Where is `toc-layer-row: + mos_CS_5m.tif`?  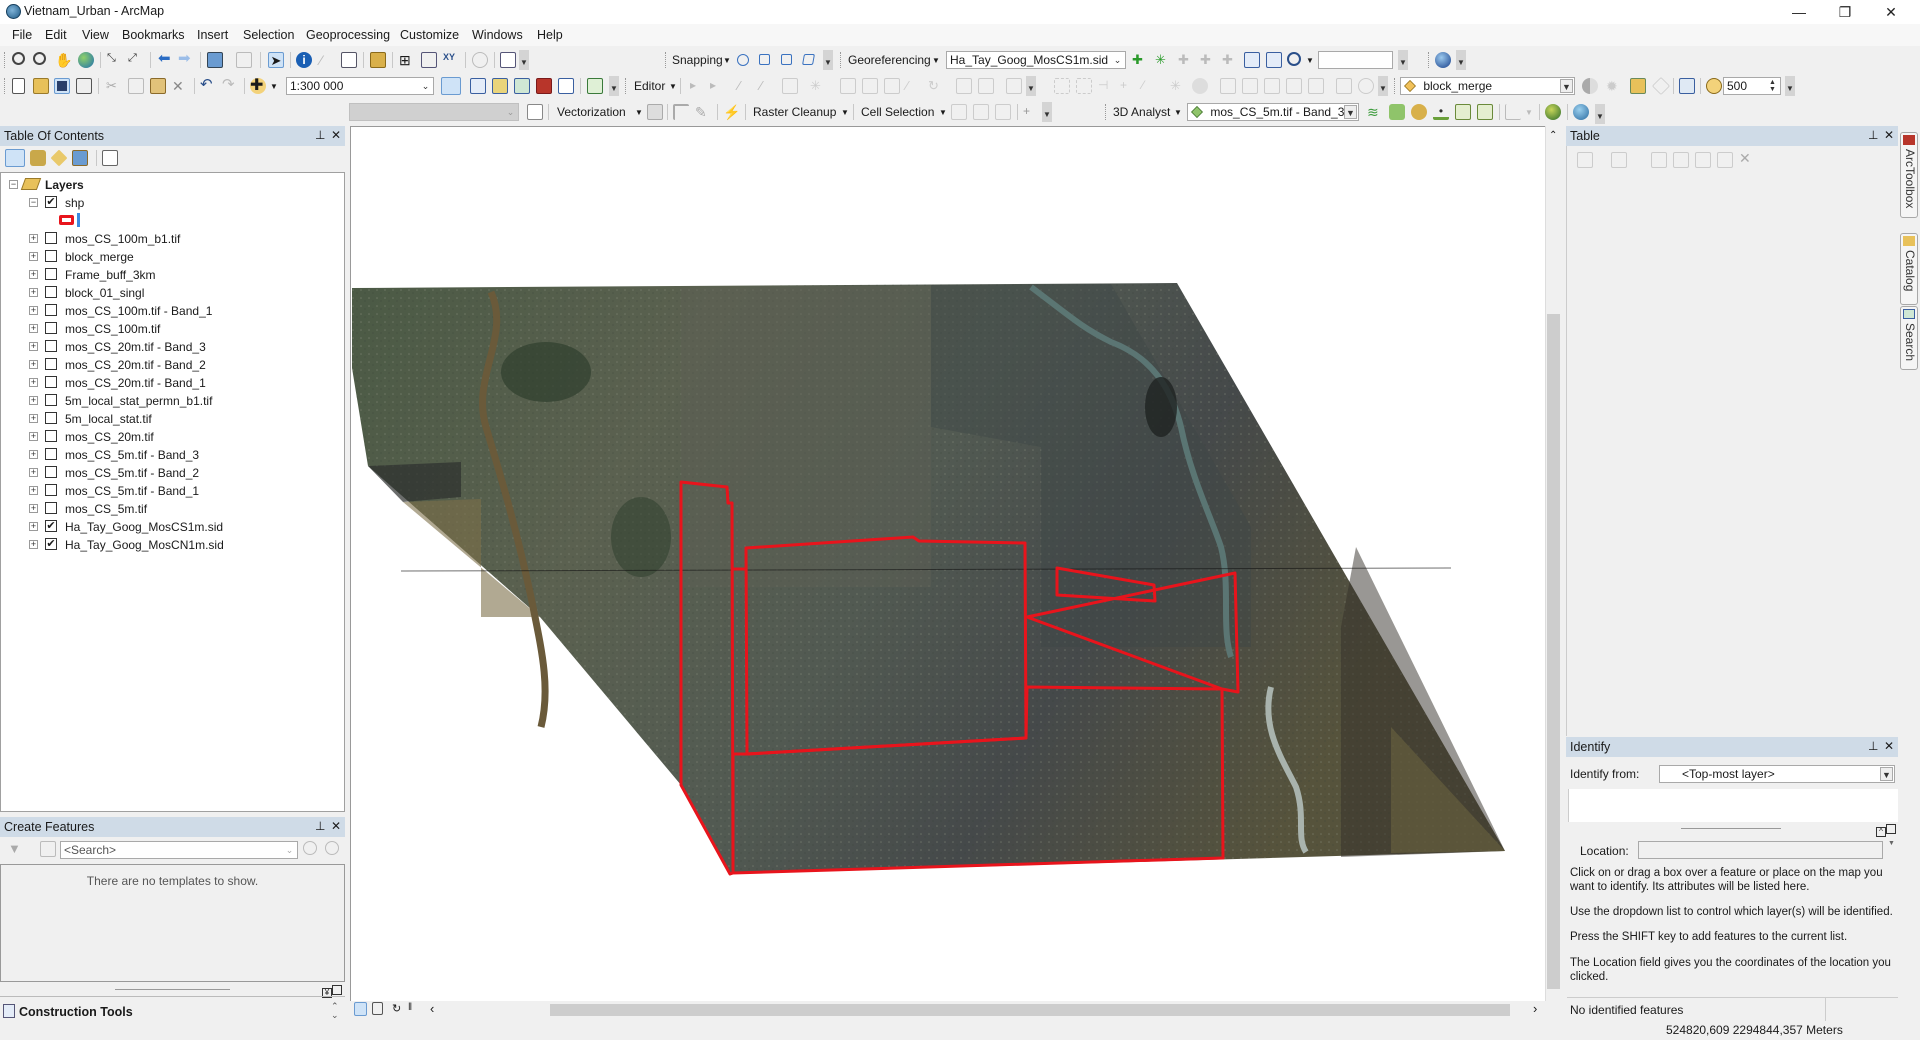
toc-layer-row: + mos_CS_5m.tif is located at coordinates (179, 509).